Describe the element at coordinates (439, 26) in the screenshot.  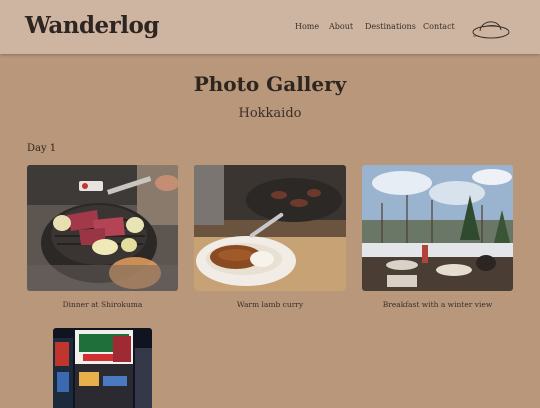
I see `nav-contact: Contact` at that location.